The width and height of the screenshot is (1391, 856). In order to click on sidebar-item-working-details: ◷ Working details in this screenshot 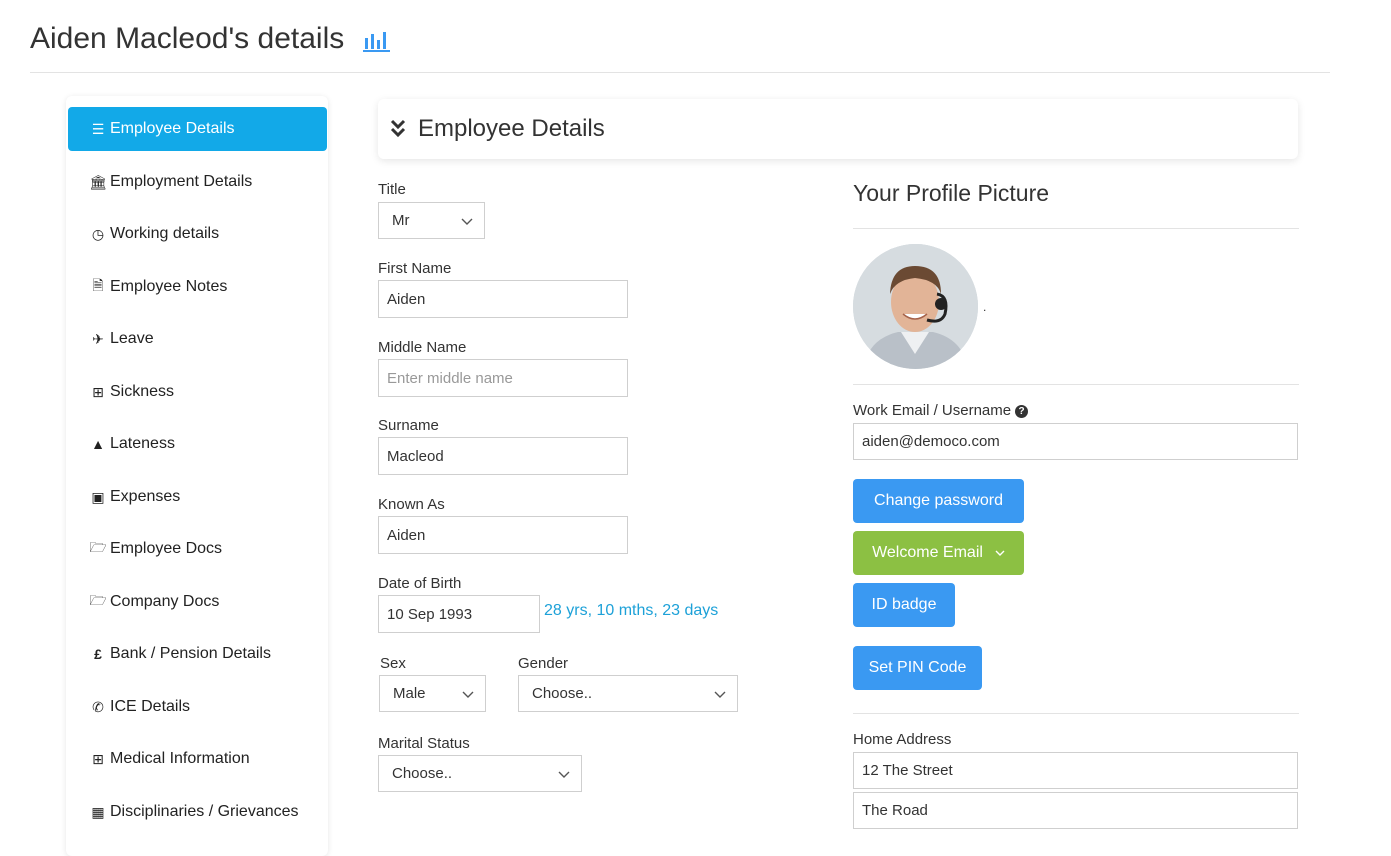, I will do `click(197, 234)`.